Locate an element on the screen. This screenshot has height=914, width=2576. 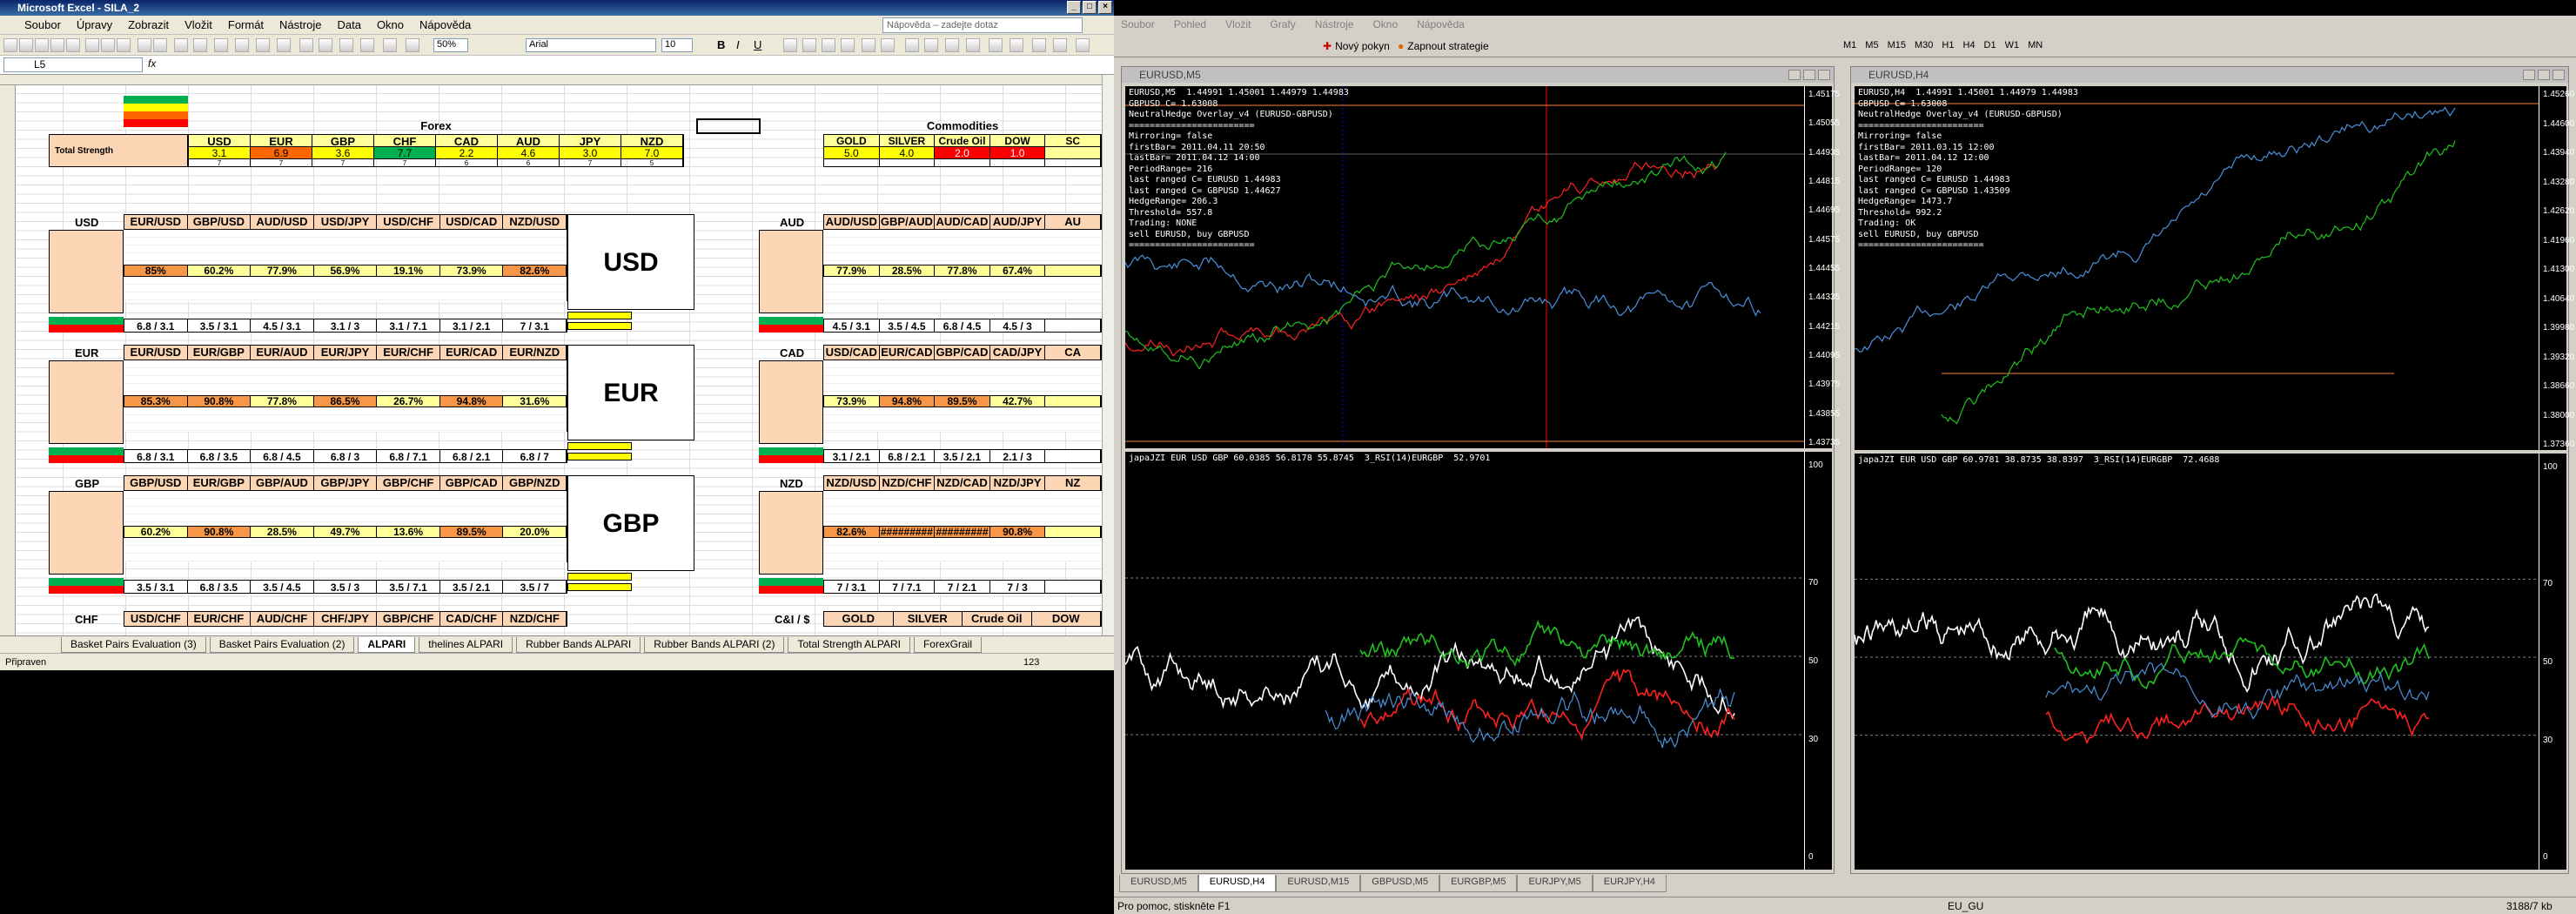
chart-tab: EURUSD,M15 is located at coordinates (1318, 883).